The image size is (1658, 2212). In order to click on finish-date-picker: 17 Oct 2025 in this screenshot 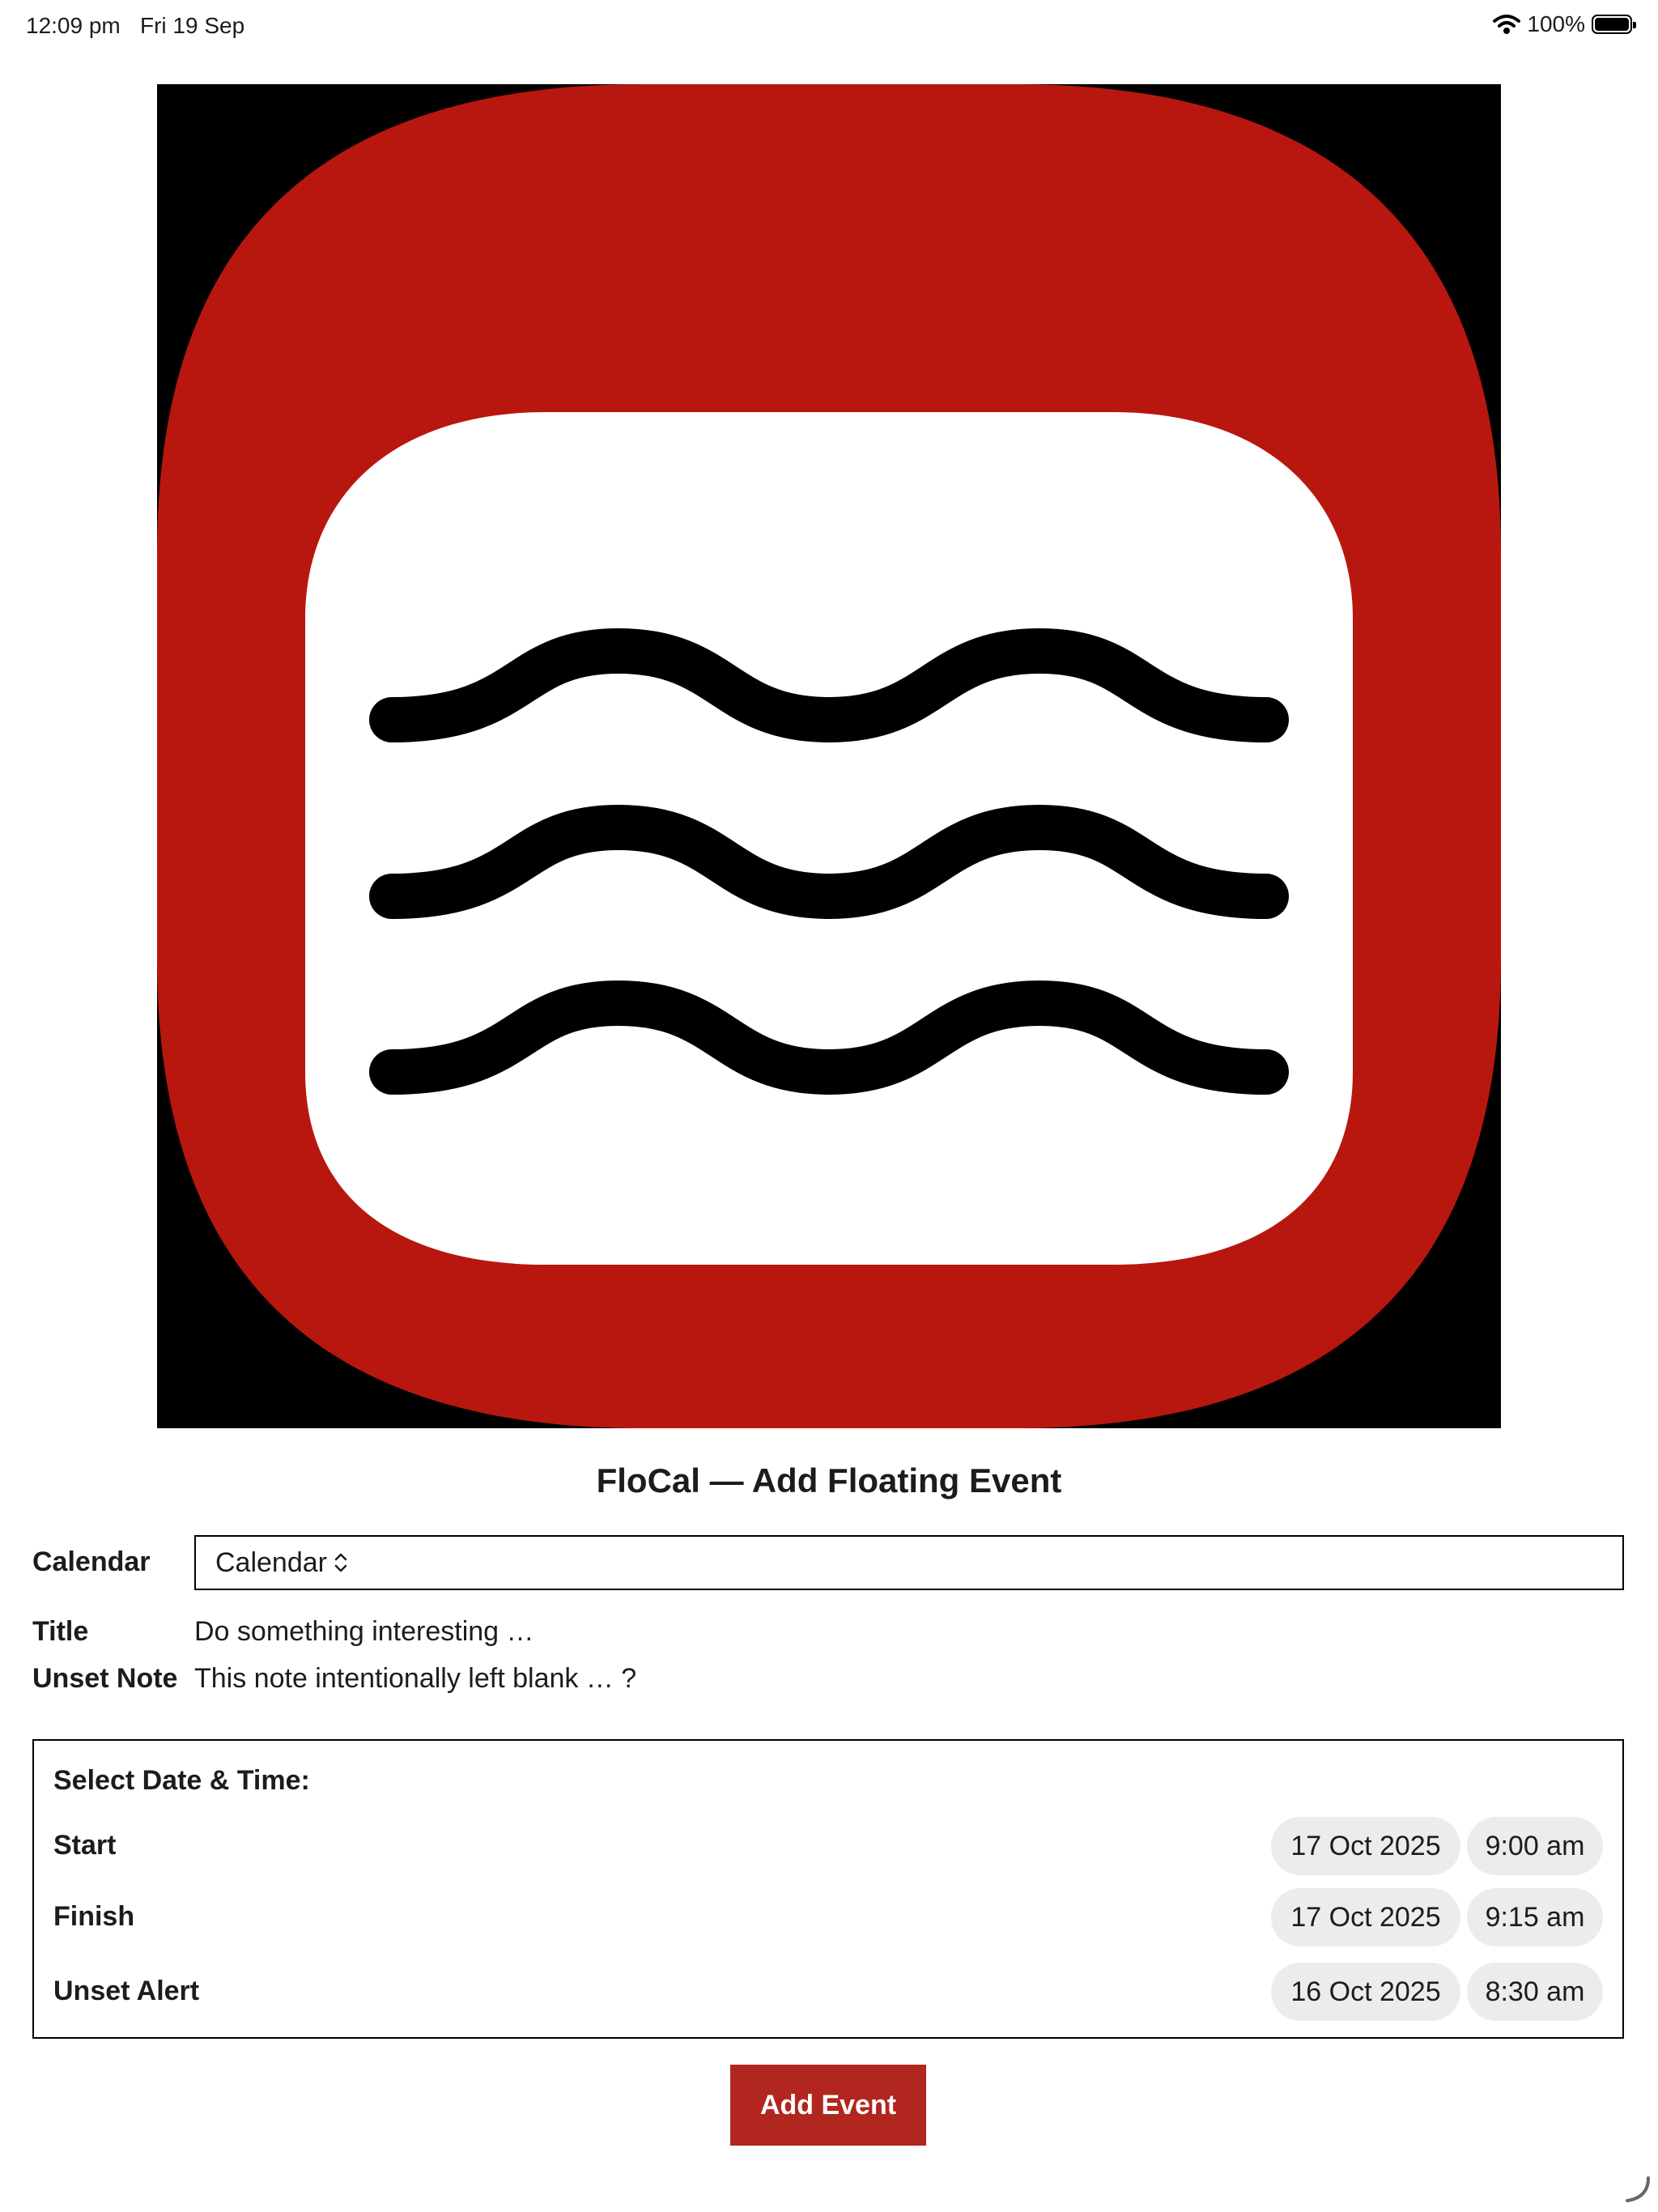, I will do `click(1365, 1917)`.